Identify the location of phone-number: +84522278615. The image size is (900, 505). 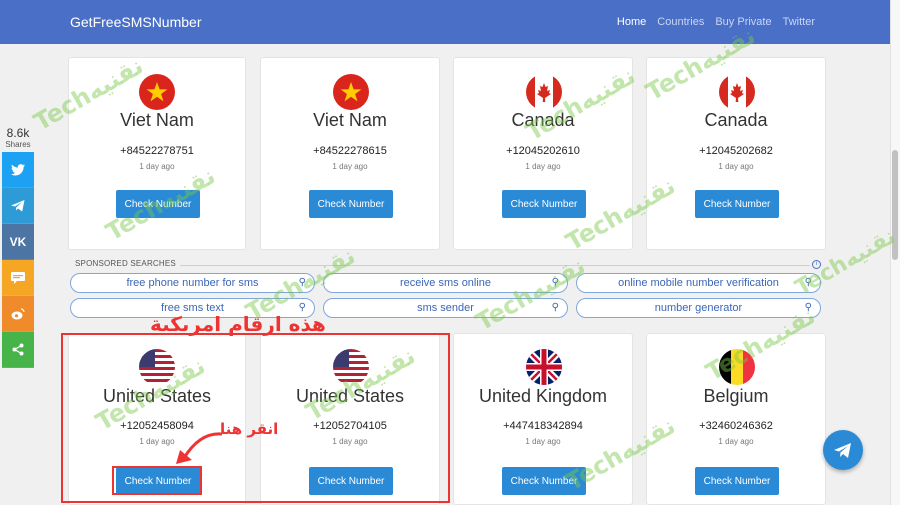
(350, 151).